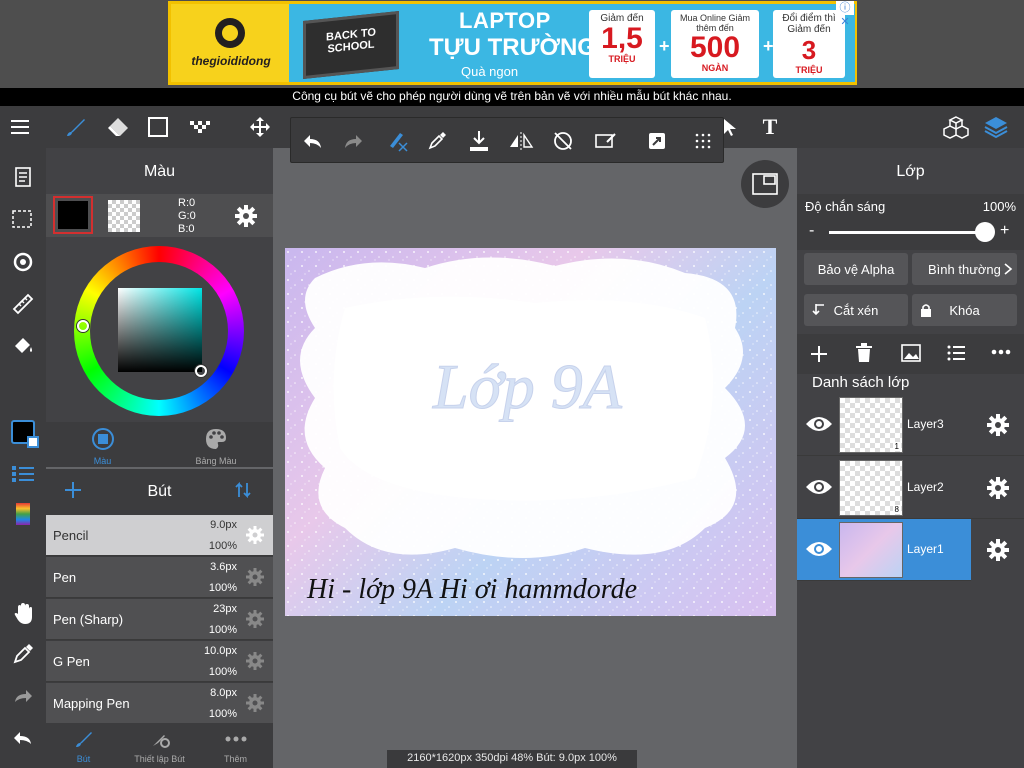 Image resolution: width=1024 pixels, height=768 pixels. What do you see at coordinates (871, 425) in the screenshot?
I see `layer-thumbnail: 1` at bounding box center [871, 425].